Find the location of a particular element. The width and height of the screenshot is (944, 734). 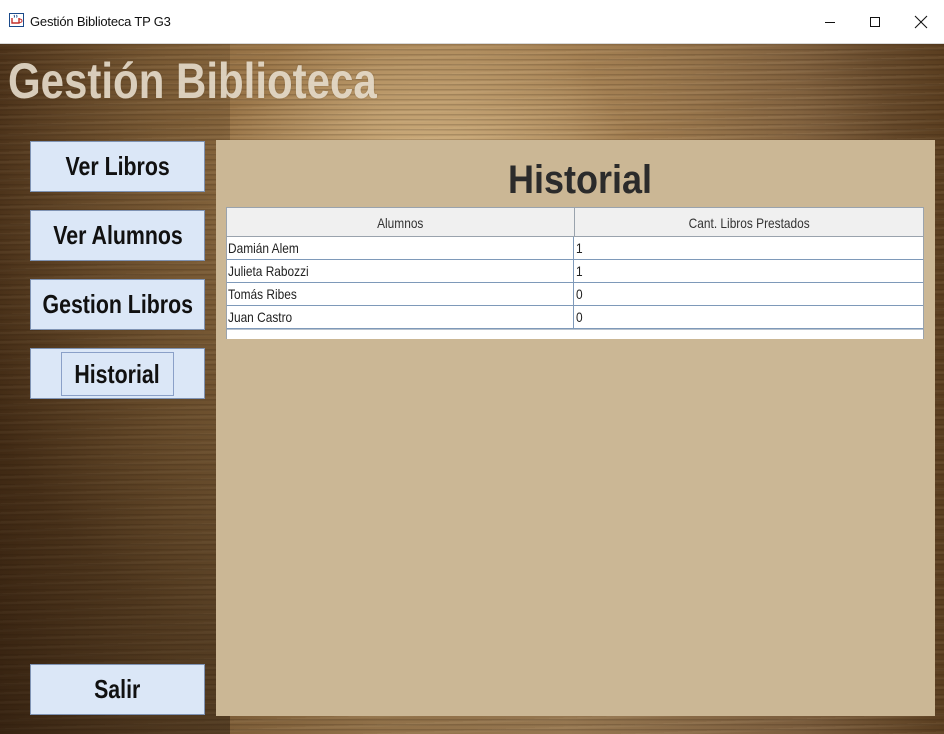

historial-label: Historial is located at coordinates (117, 373).